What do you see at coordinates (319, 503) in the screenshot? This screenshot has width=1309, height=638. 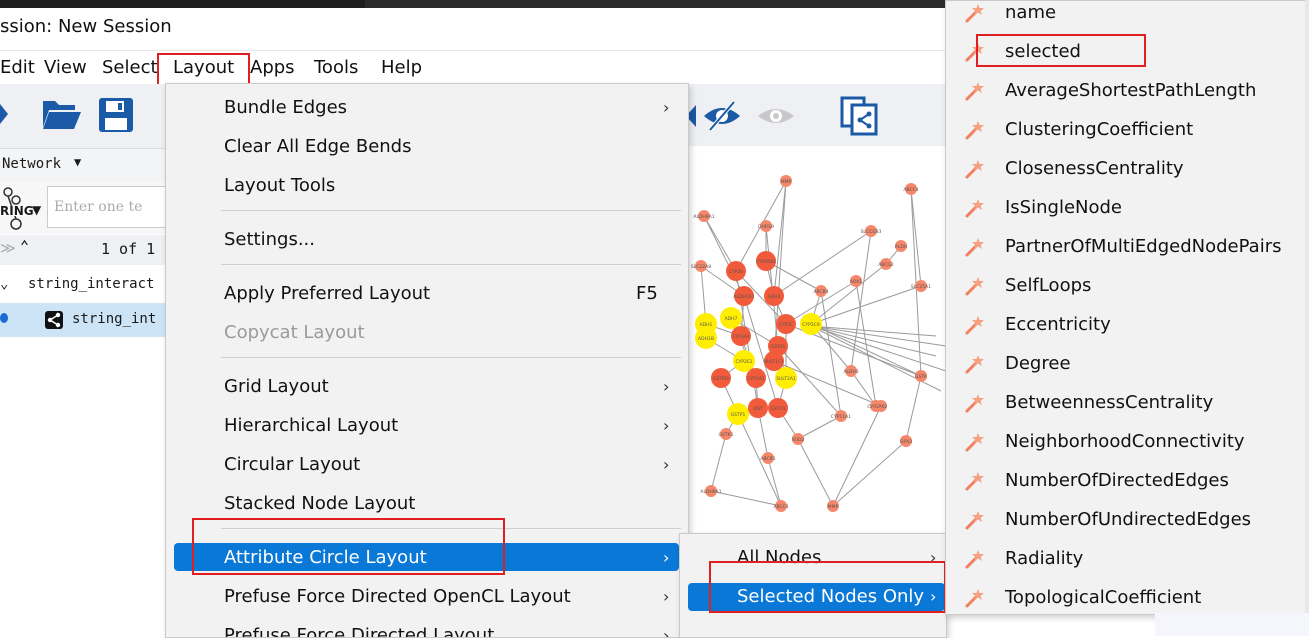 I see `menu-item-stacked-node-layout: Stacked Node Layout` at bounding box center [319, 503].